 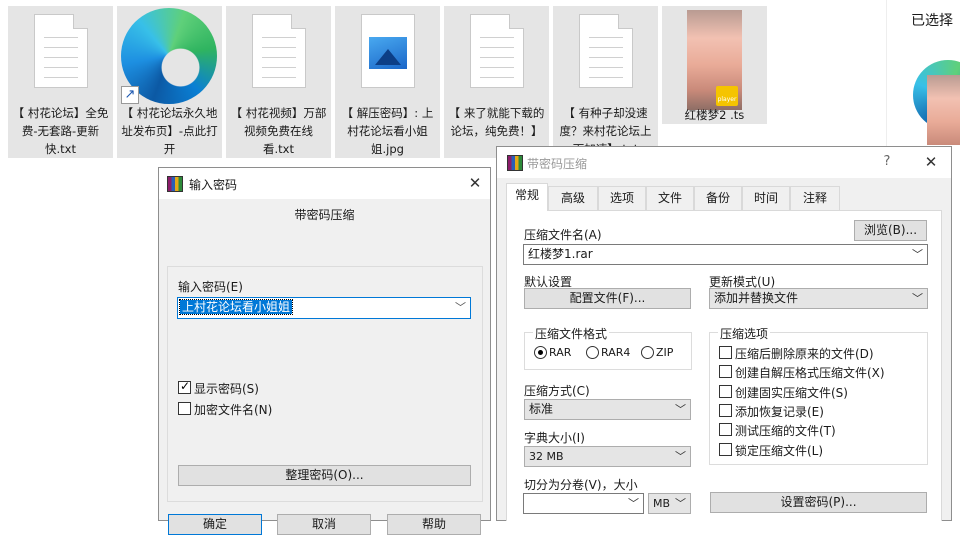 What do you see at coordinates (557, 391) in the screenshot?
I see `method-label: 压缩方式(C)` at bounding box center [557, 391].